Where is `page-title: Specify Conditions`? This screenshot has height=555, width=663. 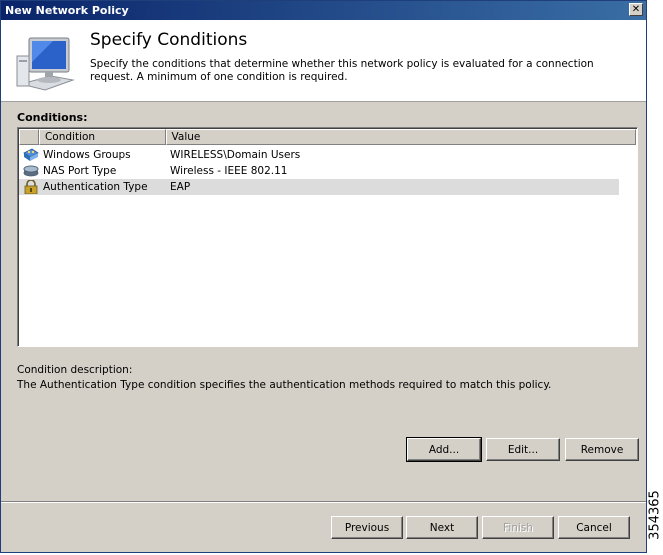
page-title: Specify Conditions is located at coordinates (169, 40).